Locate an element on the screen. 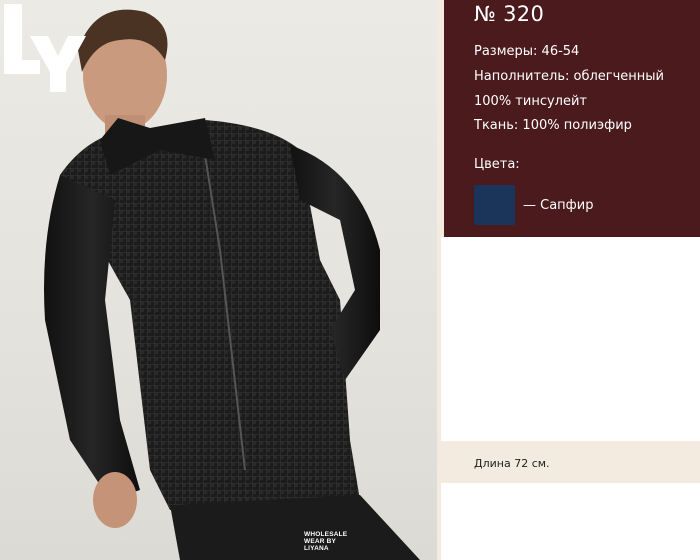 The height and width of the screenshot is (560, 700). brand-caption: WHOLESALE WEAR BY LIYANA is located at coordinates (326, 541).